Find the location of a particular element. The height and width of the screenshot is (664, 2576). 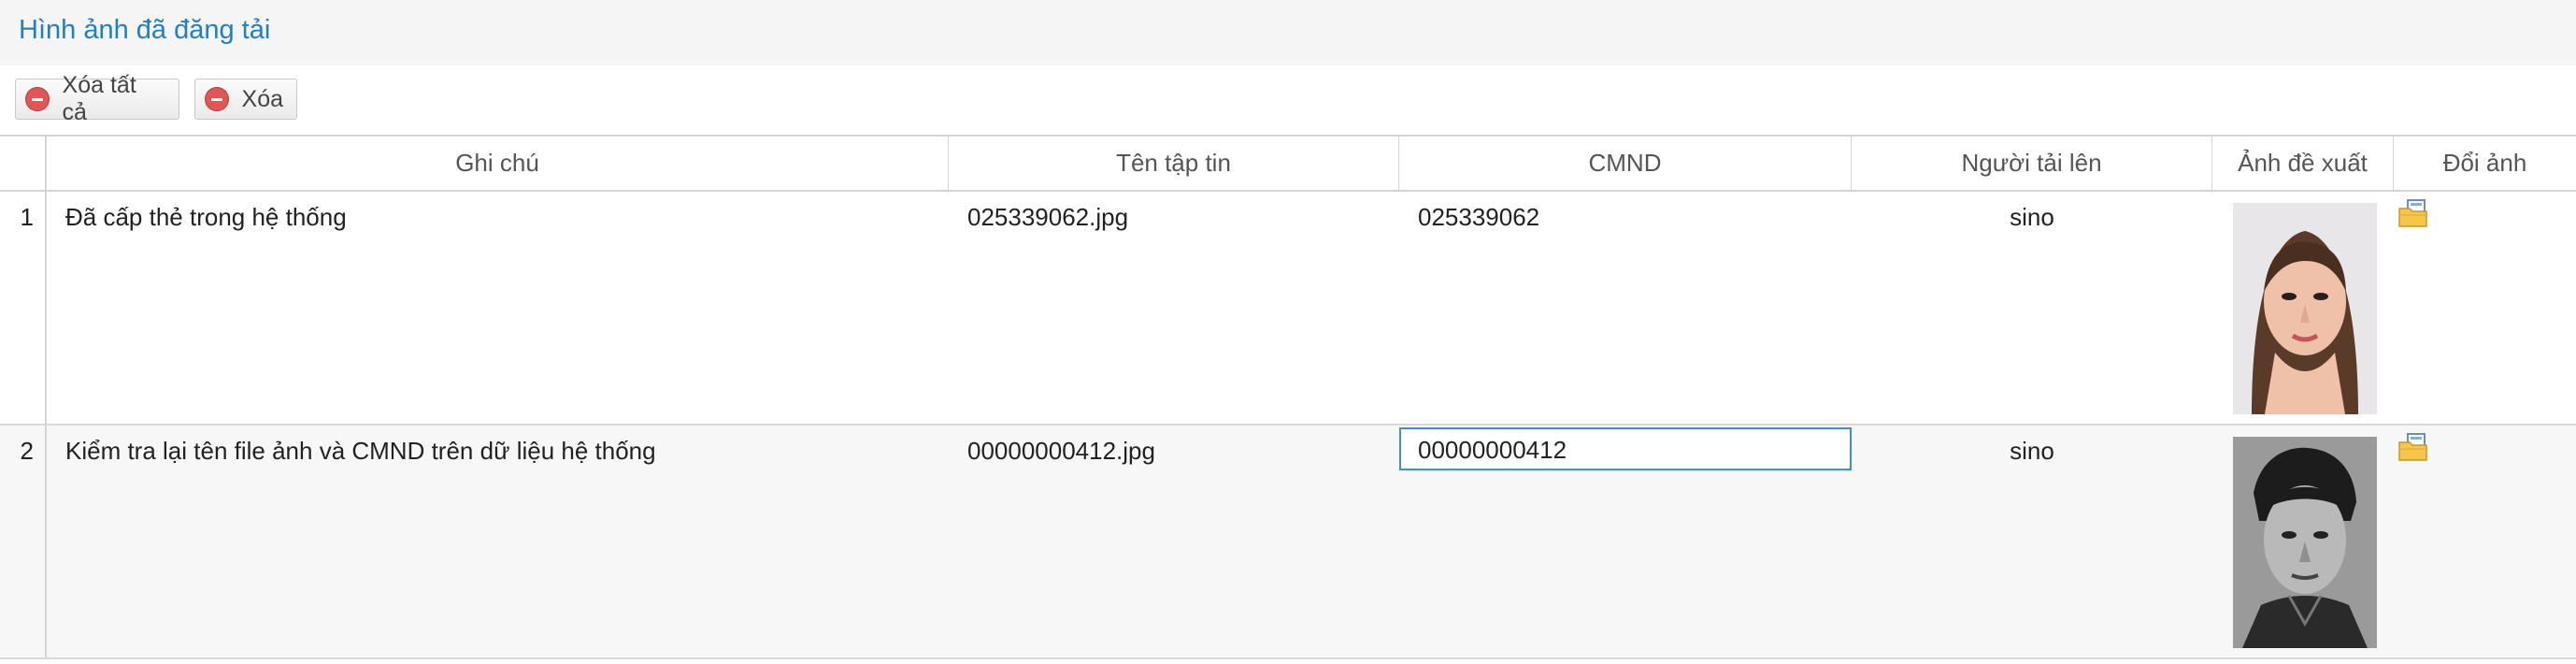

column-header-suggested-image: Ảnh đề xuất is located at coordinates (2303, 163).